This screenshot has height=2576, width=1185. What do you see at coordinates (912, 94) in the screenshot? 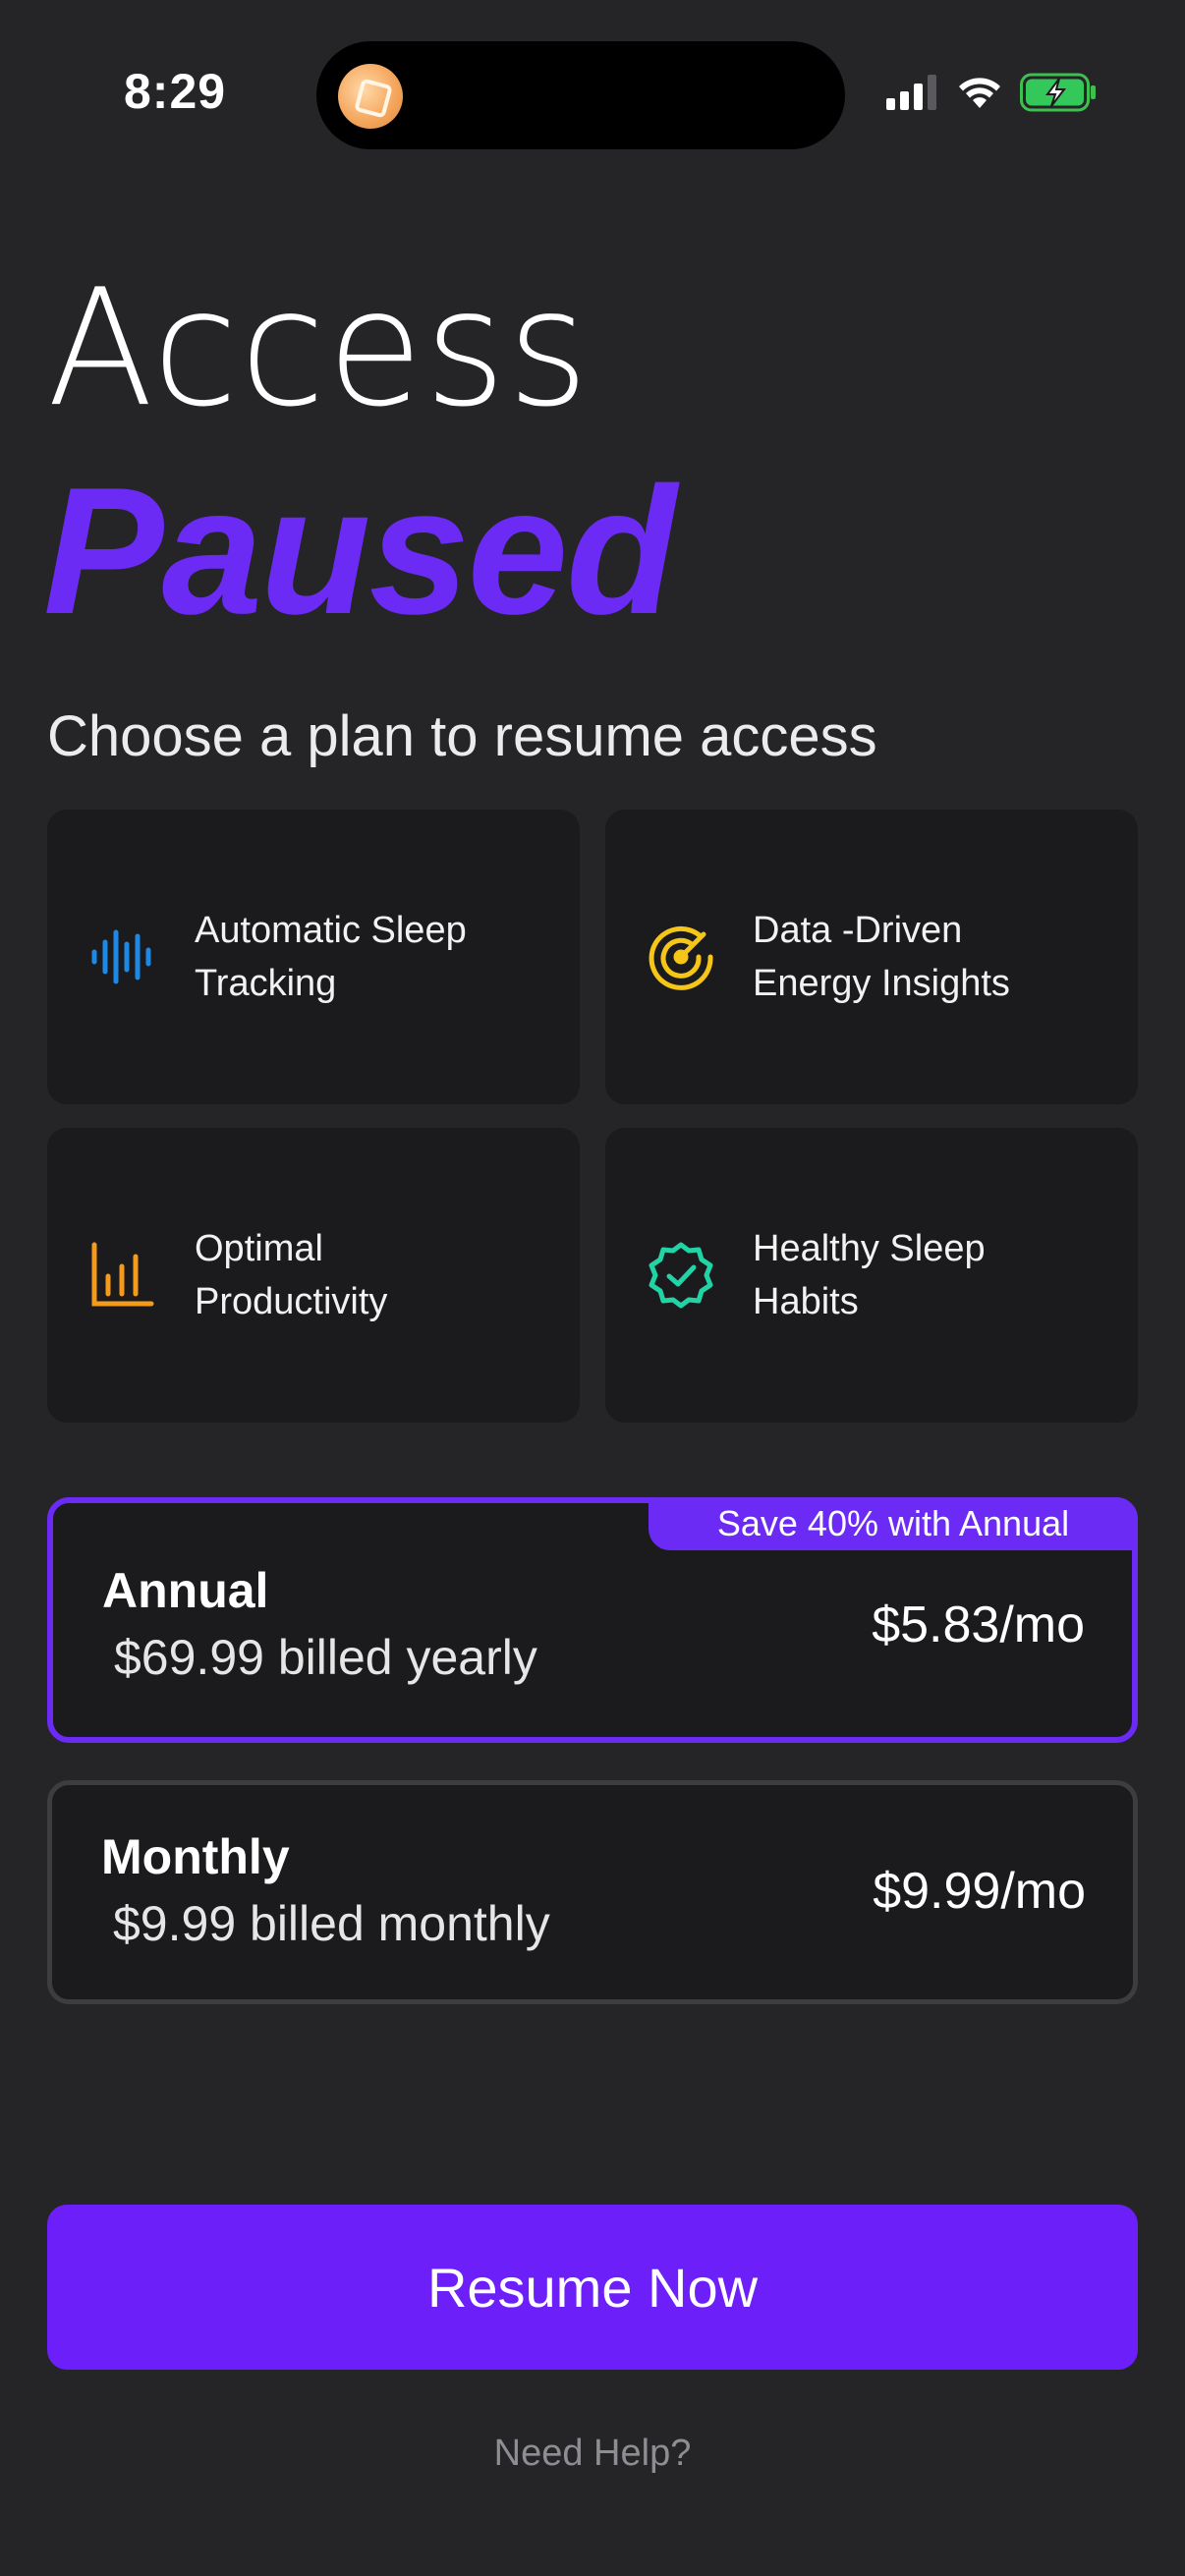
I see `cellular-signal-icon` at bounding box center [912, 94].